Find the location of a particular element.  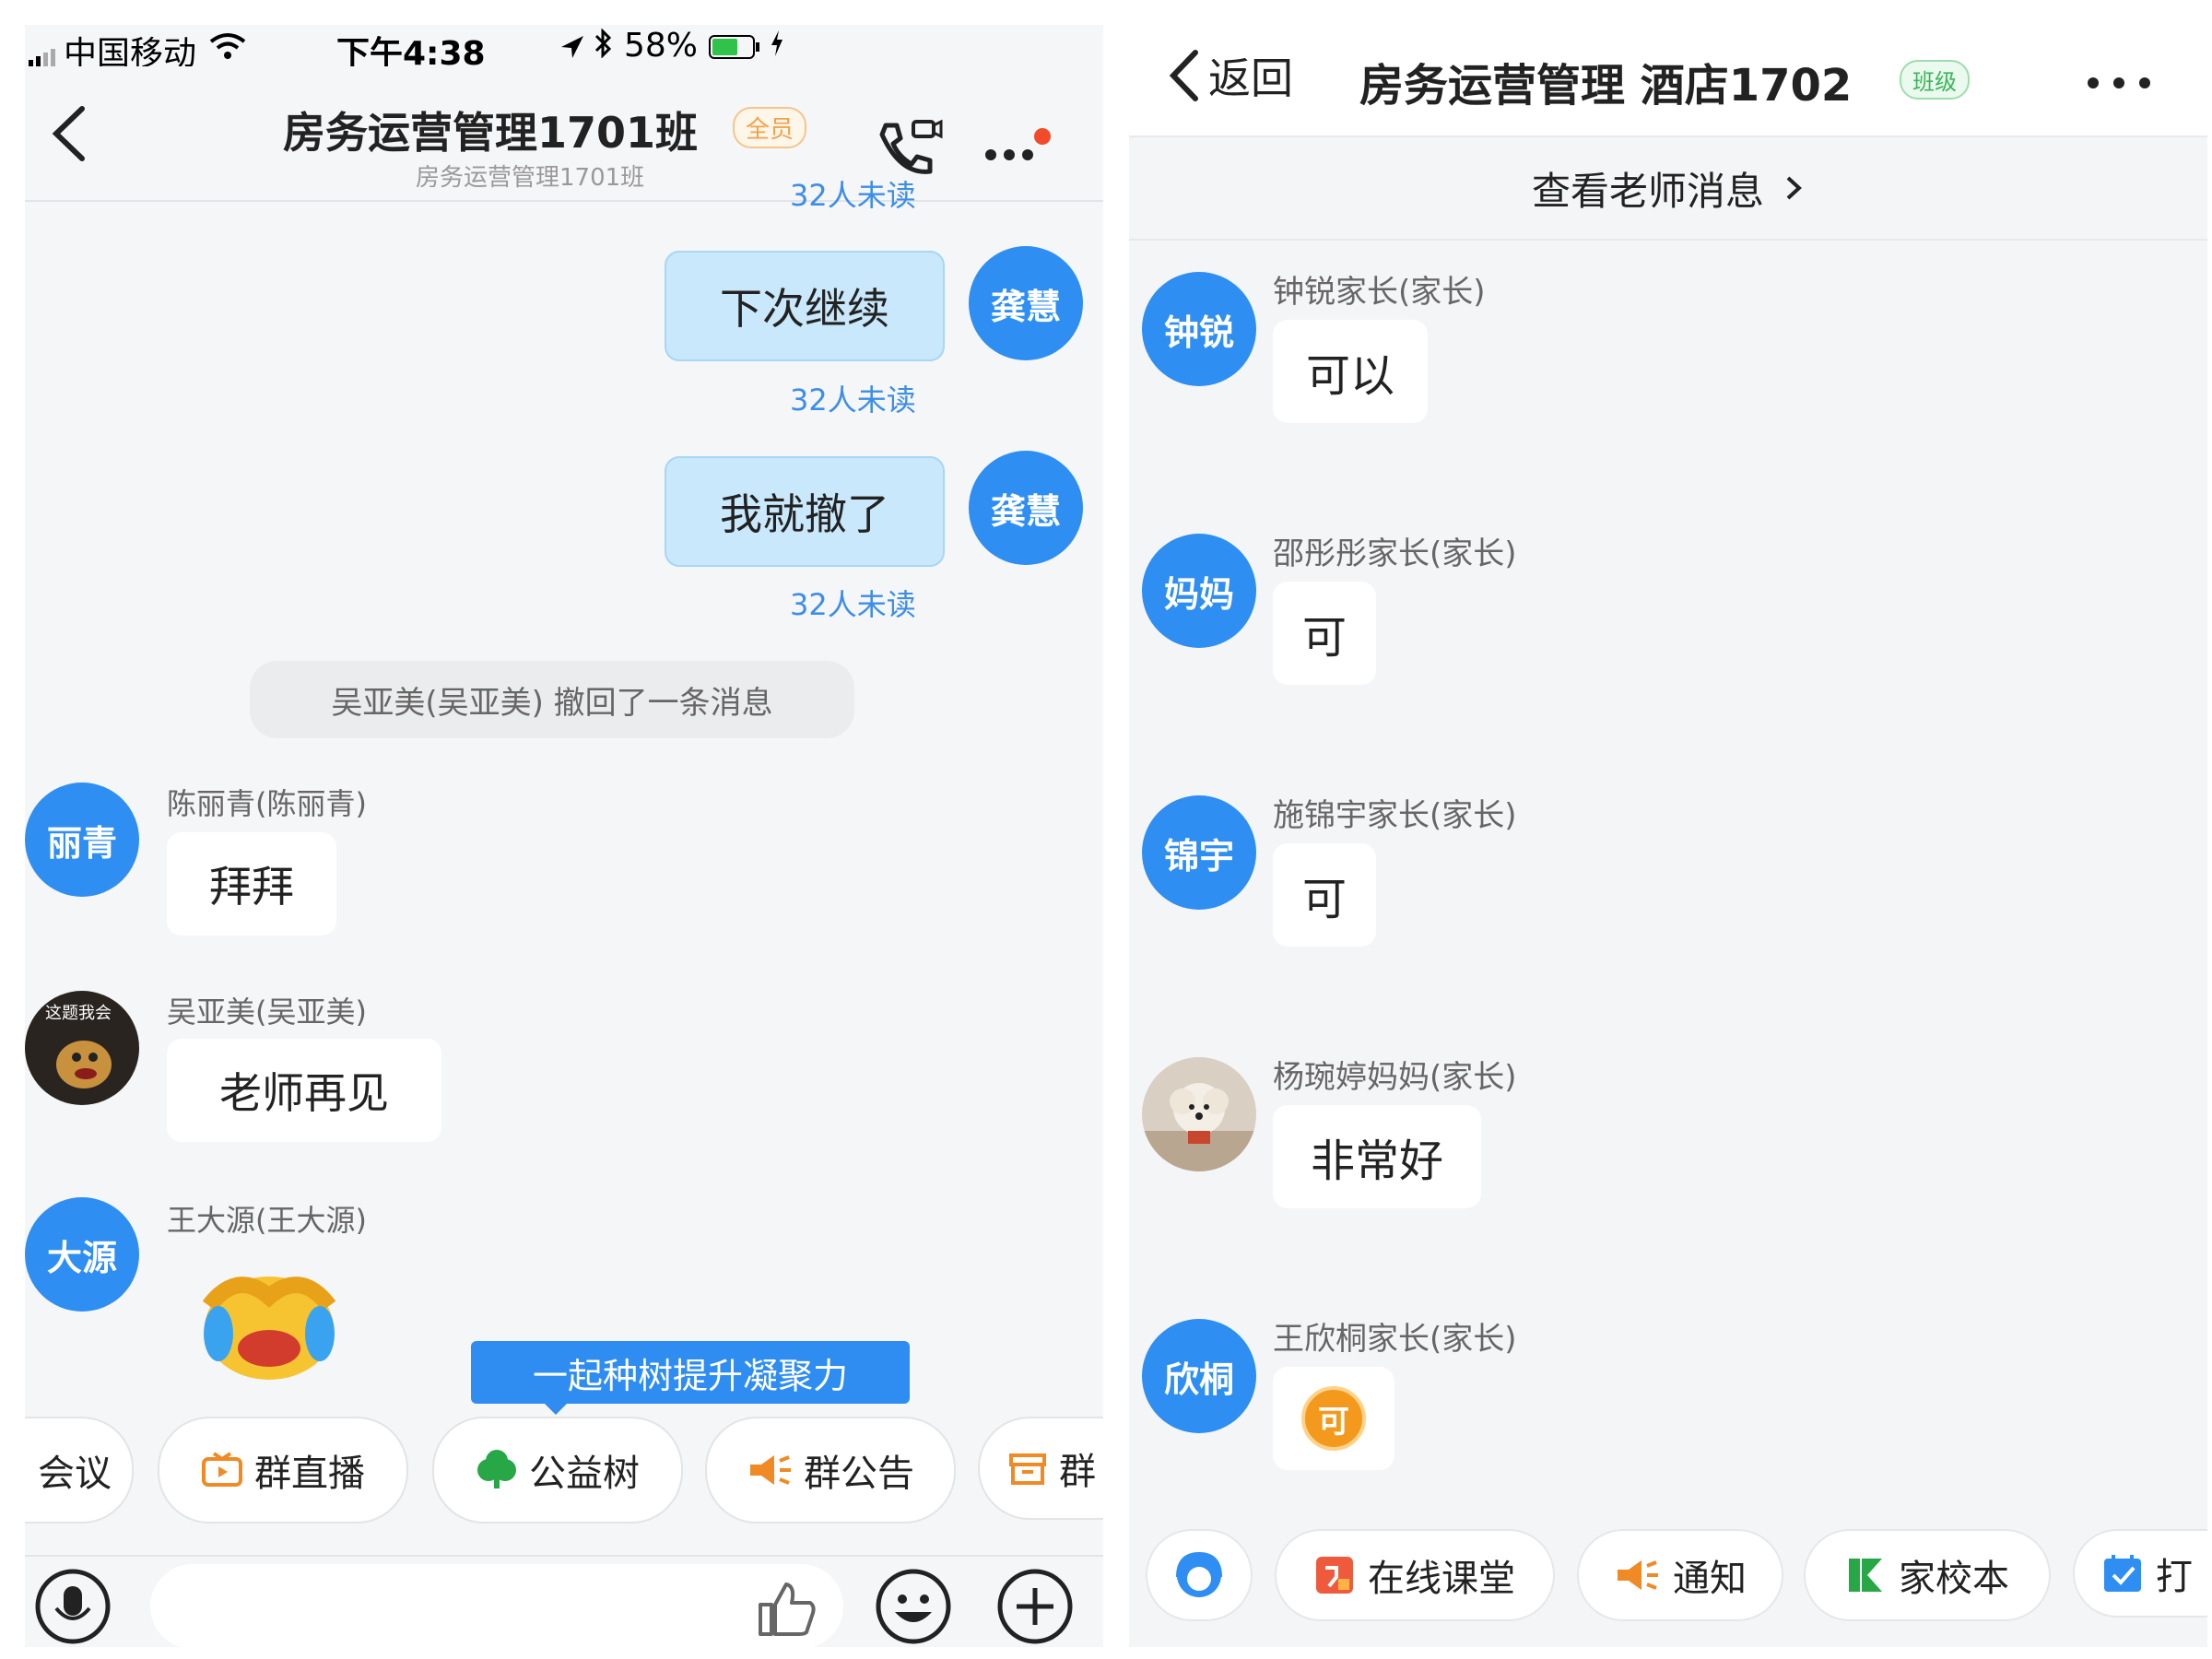

classroom-icon is located at coordinates (1334, 1575).